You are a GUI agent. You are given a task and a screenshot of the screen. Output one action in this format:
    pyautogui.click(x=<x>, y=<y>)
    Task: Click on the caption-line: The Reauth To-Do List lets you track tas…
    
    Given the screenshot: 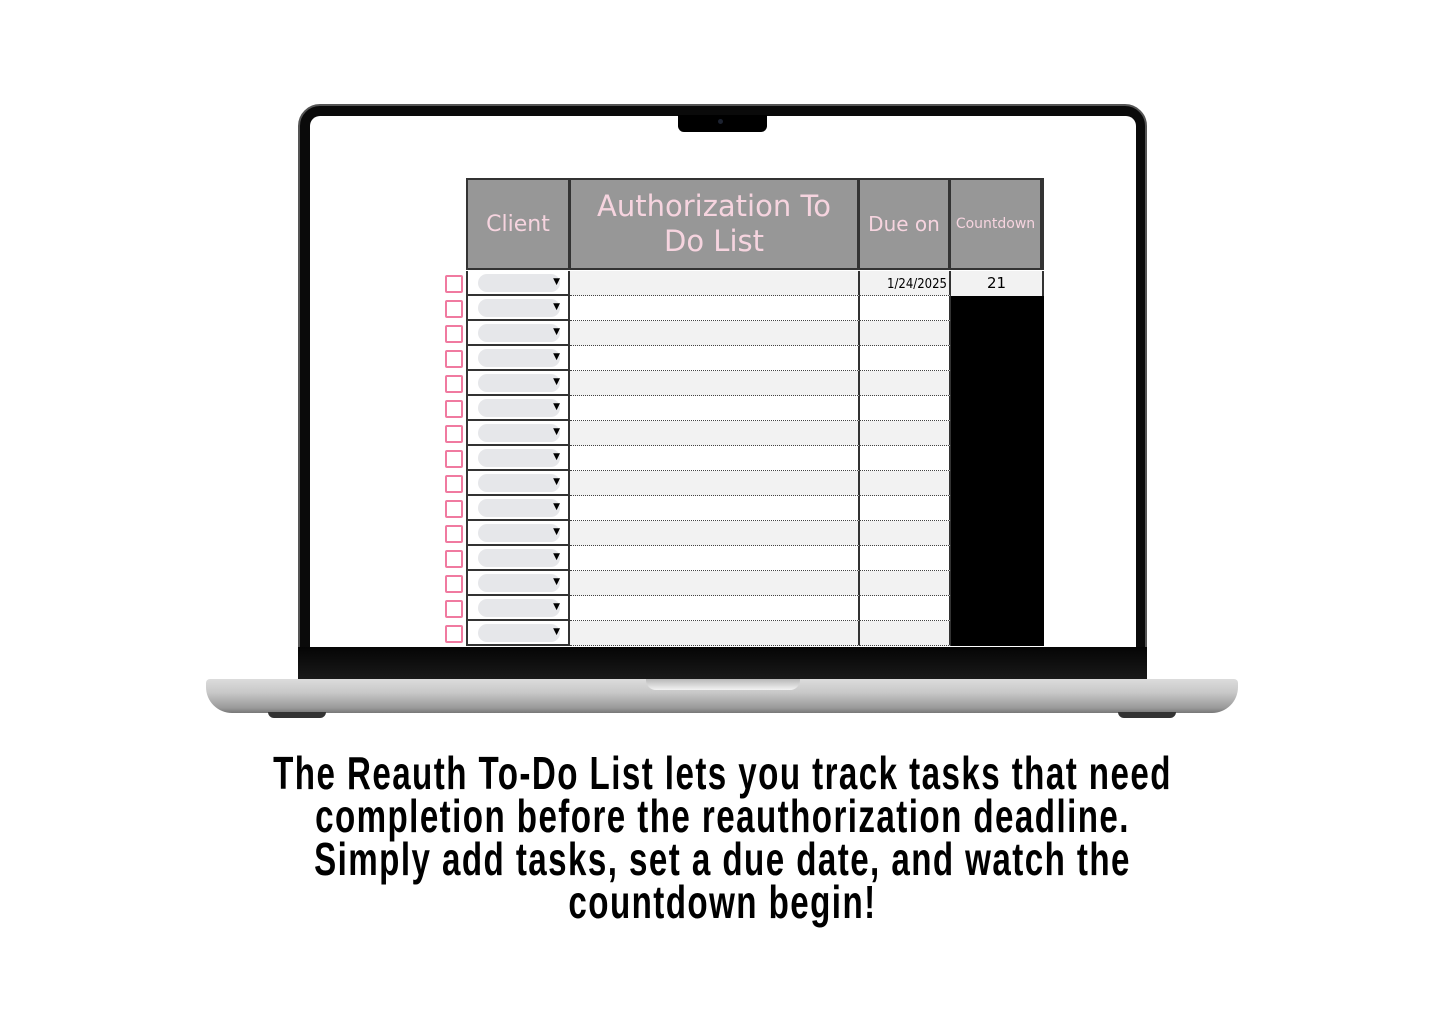 What is the action you would take?
    pyautogui.click(x=722, y=773)
    